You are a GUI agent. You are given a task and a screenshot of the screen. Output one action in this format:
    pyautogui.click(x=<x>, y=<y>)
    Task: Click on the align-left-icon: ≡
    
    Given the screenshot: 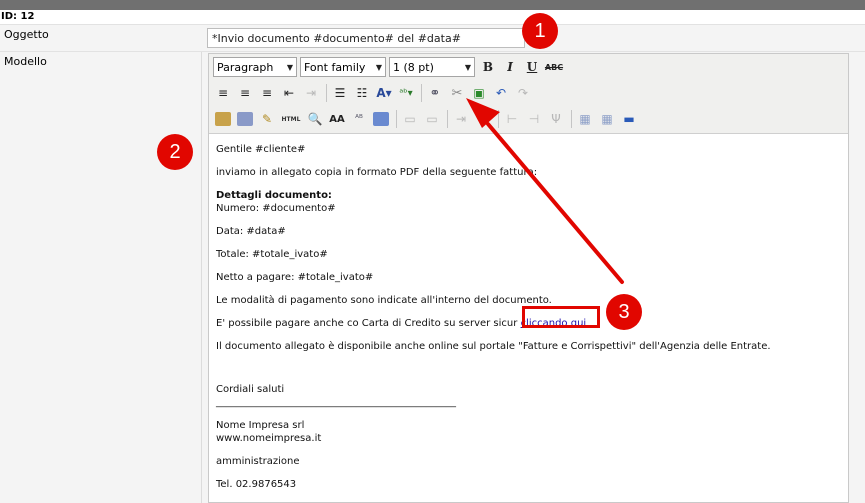 What is the action you would take?
    pyautogui.click(x=223, y=93)
    